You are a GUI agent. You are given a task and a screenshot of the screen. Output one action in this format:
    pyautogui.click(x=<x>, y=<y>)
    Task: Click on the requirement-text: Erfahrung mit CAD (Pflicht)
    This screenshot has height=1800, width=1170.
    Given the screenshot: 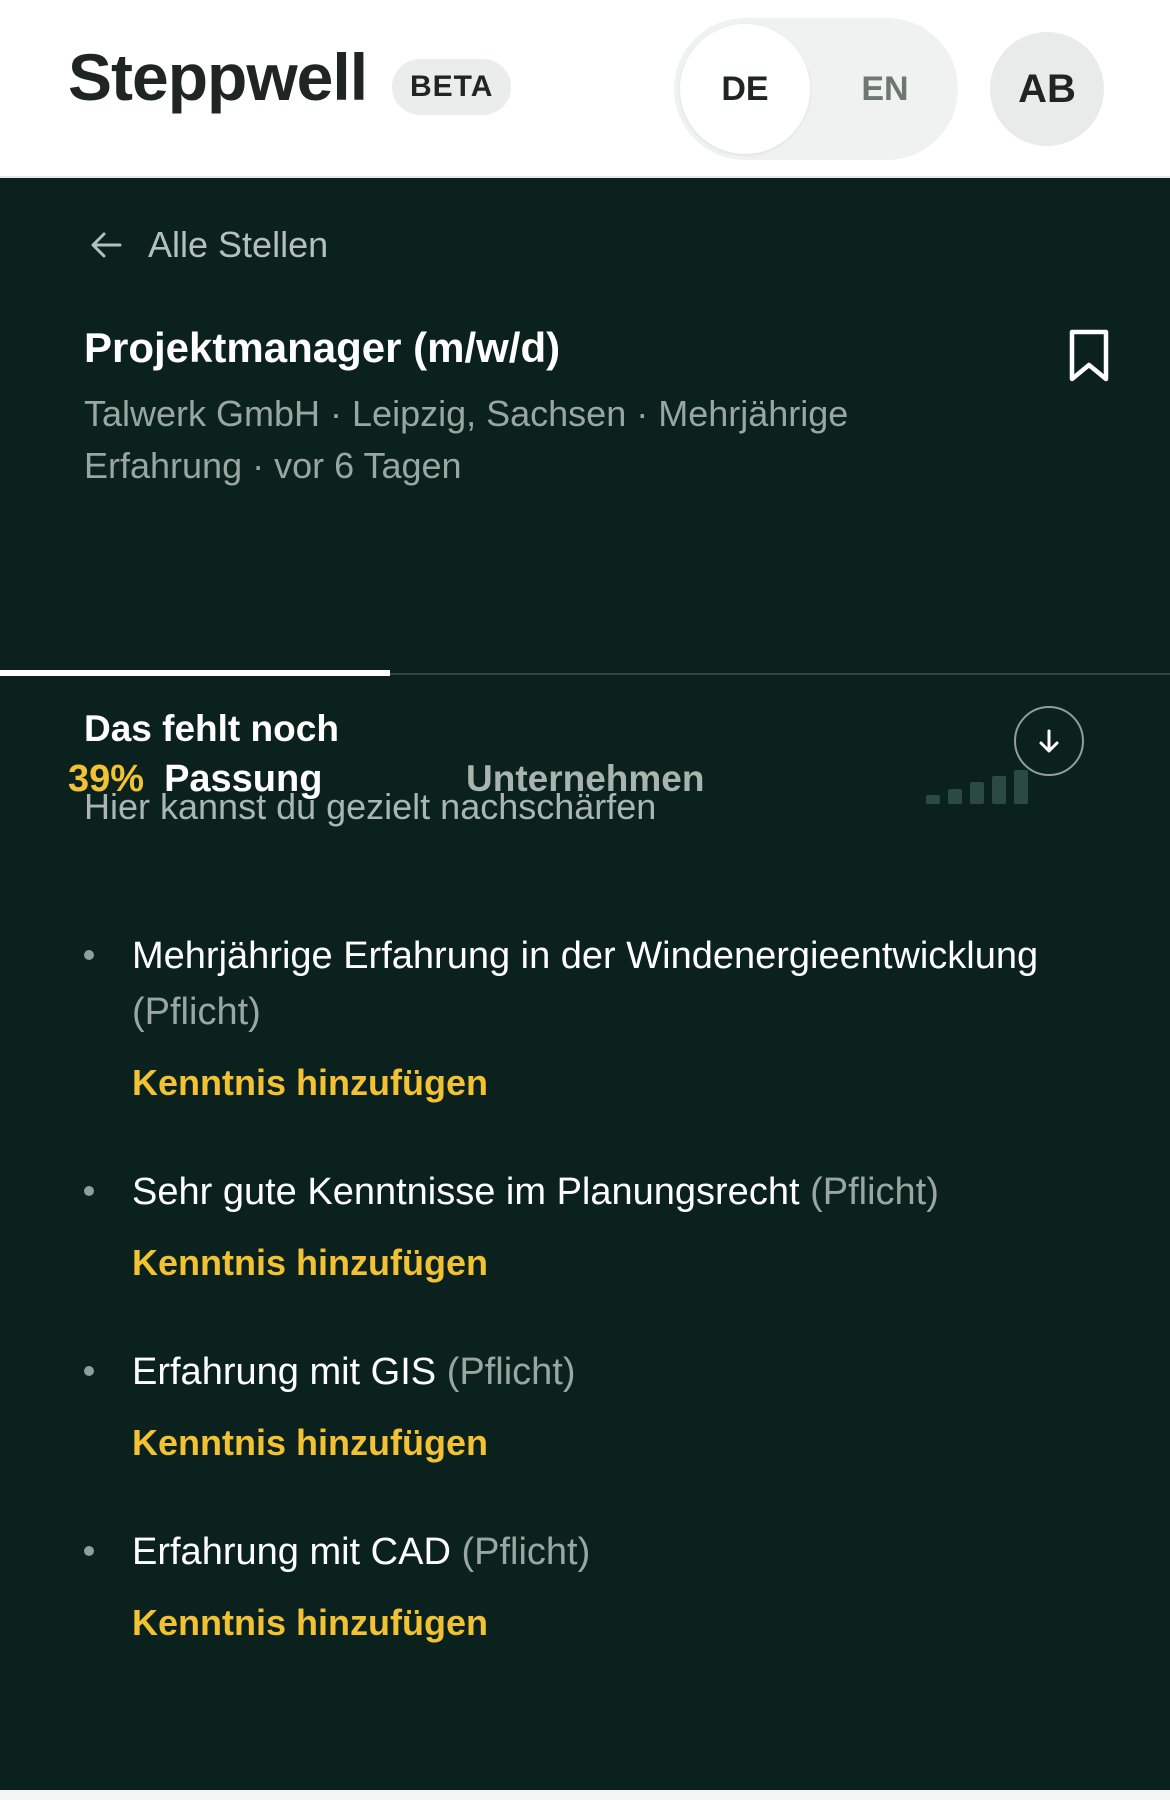 What is the action you would take?
    pyautogui.click(x=591, y=1552)
    